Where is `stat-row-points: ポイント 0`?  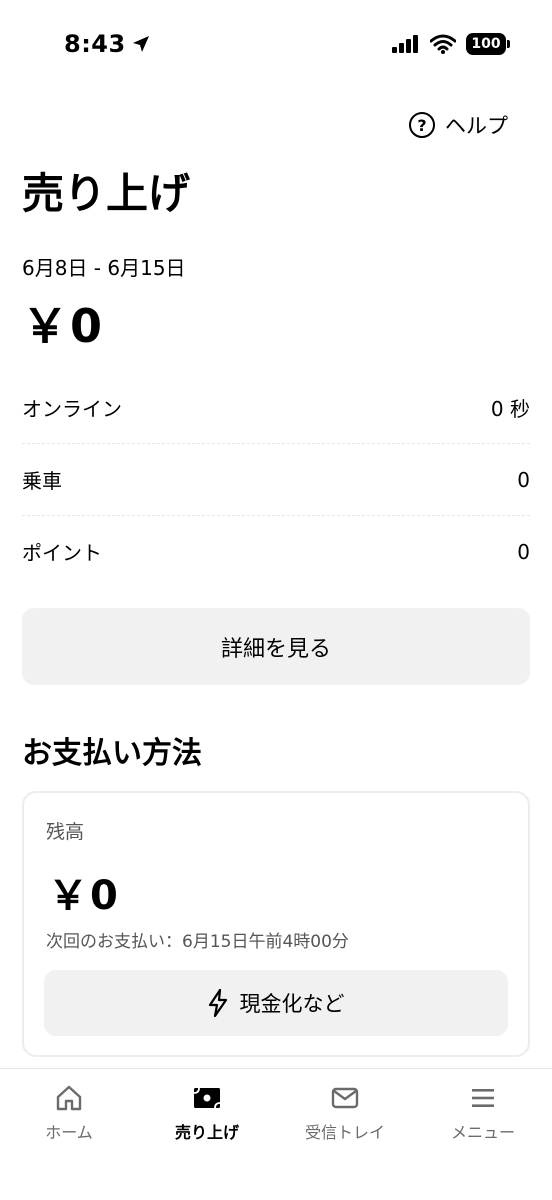
stat-row-points: ポイント 0 is located at coordinates (276, 551).